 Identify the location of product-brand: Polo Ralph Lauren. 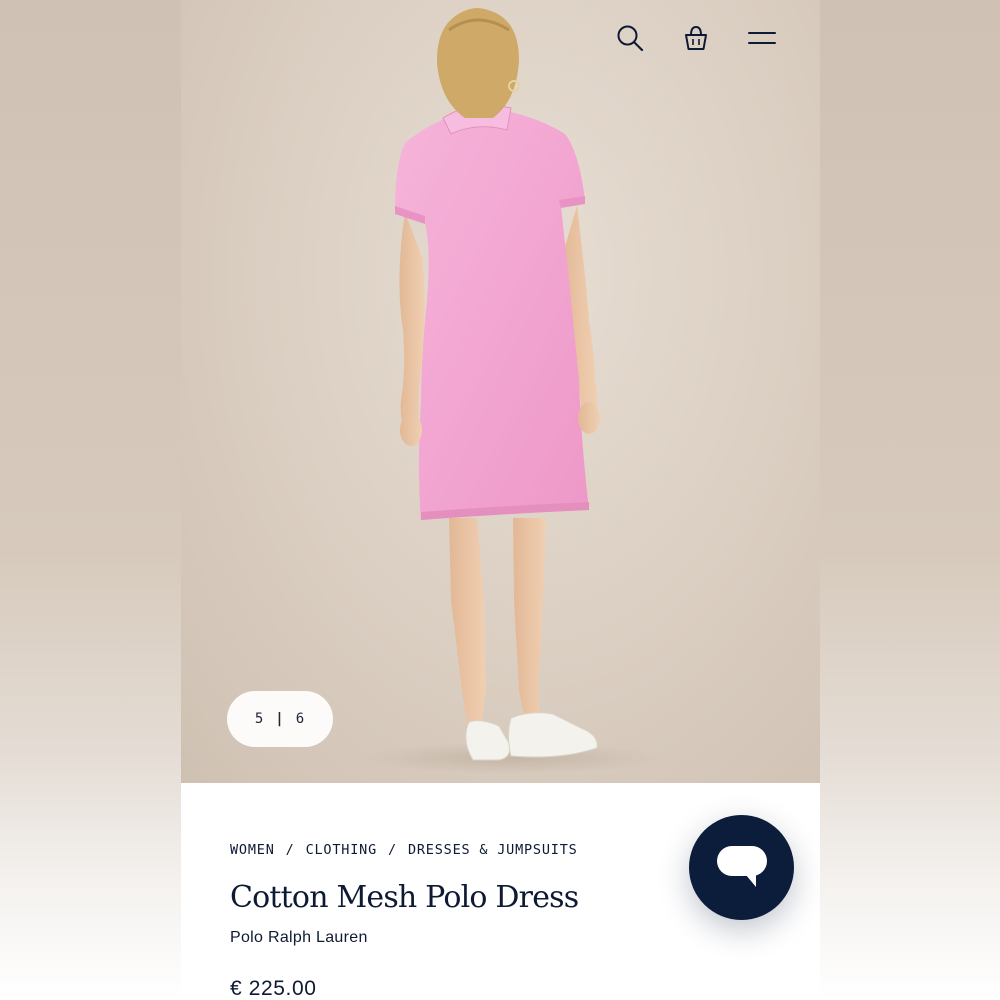
(299, 937).